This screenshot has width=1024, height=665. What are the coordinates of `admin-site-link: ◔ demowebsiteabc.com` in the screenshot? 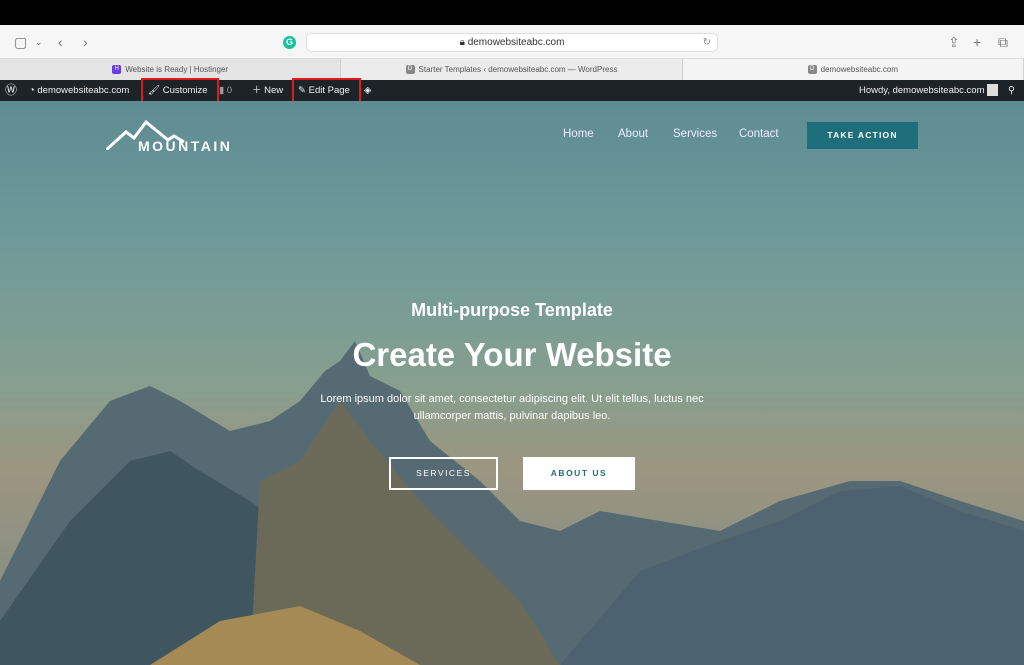 It's located at (79, 90).